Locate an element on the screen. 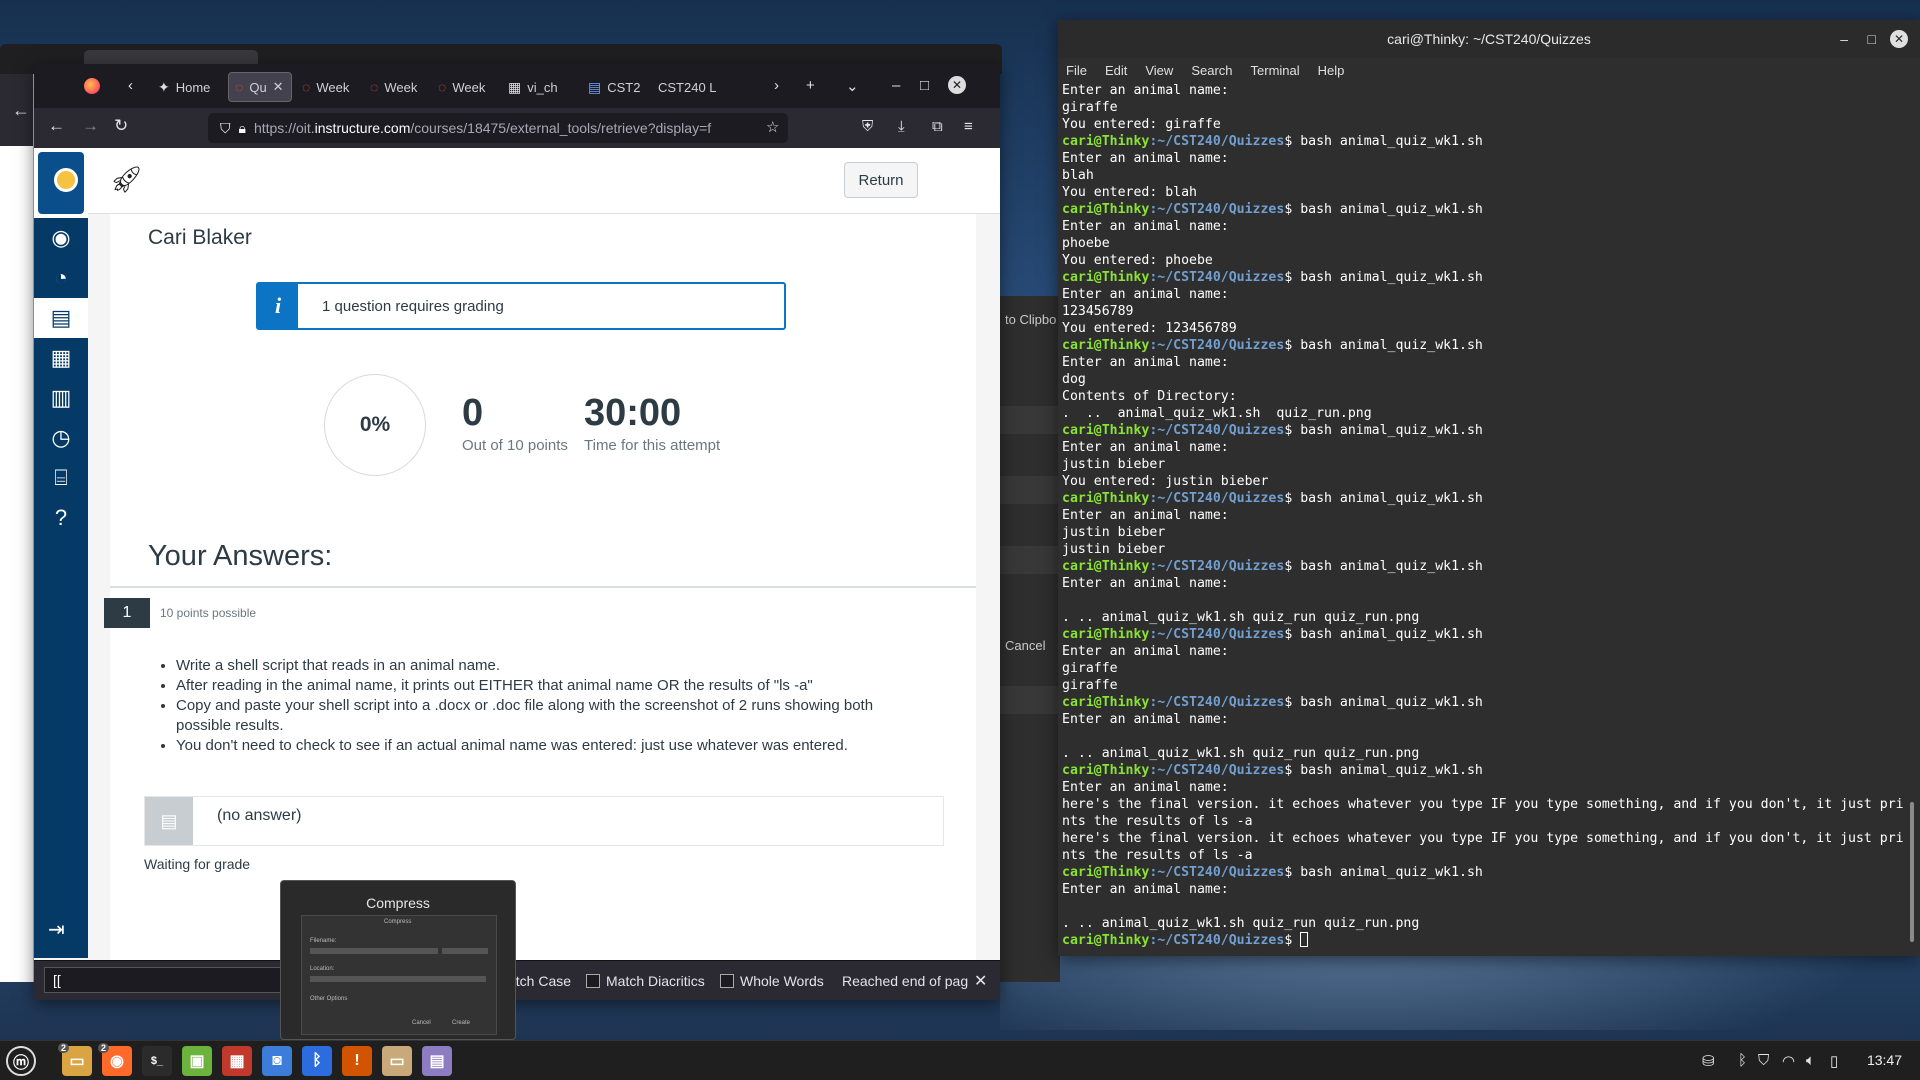 The image size is (1920, 1080). dialog-cancel-button: Cancel is located at coordinates (1025, 645).